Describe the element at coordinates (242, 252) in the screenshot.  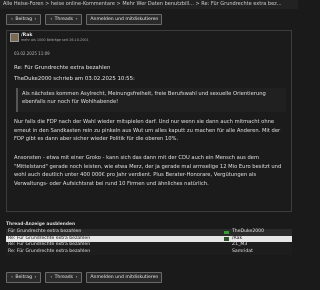
I see `thread-row-author: Samridat` at that location.